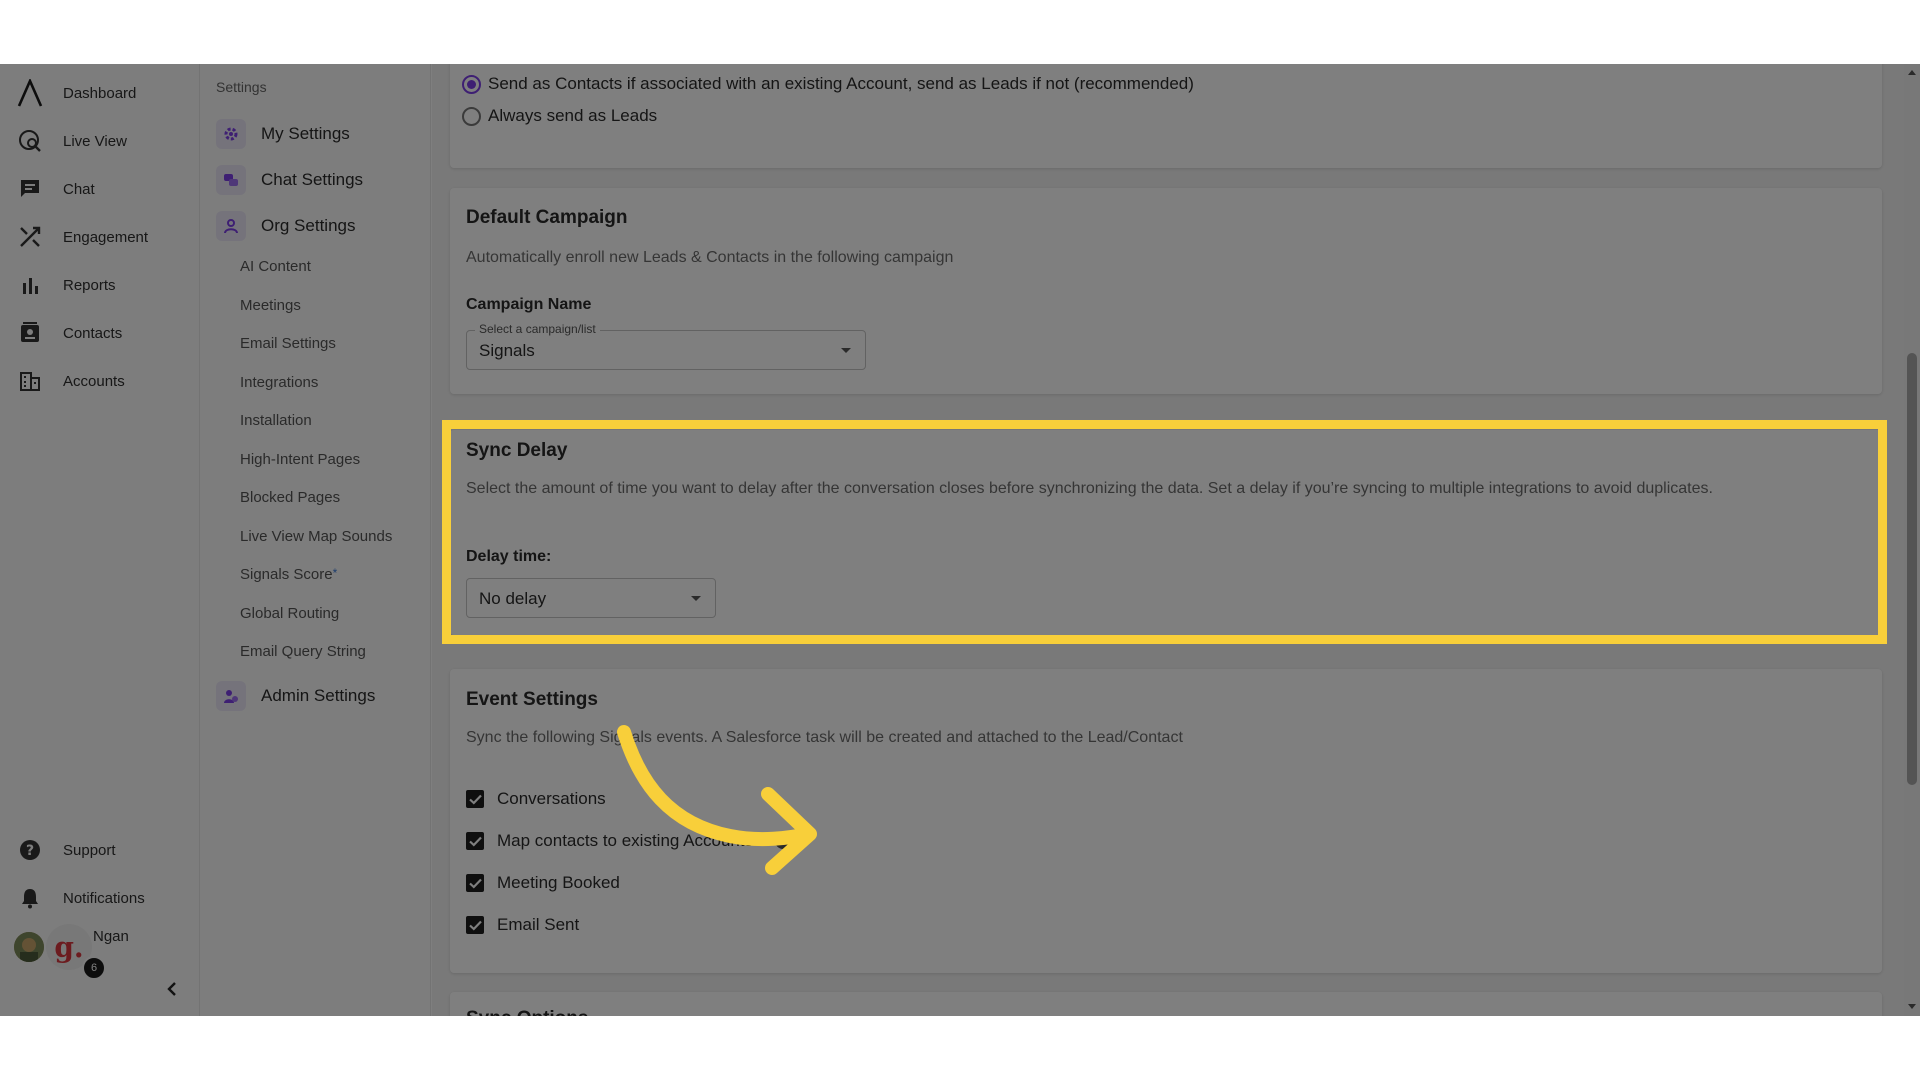 This screenshot has width=1920, height=1080. Describe the element at coordinates (1912, 569) in the screenshot. I see `scroll-thumb` at that location.